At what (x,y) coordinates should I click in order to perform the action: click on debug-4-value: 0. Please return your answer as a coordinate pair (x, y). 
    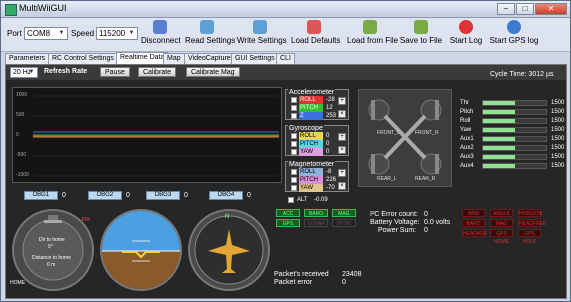
    Looking at the image, I should click on (249, 195).